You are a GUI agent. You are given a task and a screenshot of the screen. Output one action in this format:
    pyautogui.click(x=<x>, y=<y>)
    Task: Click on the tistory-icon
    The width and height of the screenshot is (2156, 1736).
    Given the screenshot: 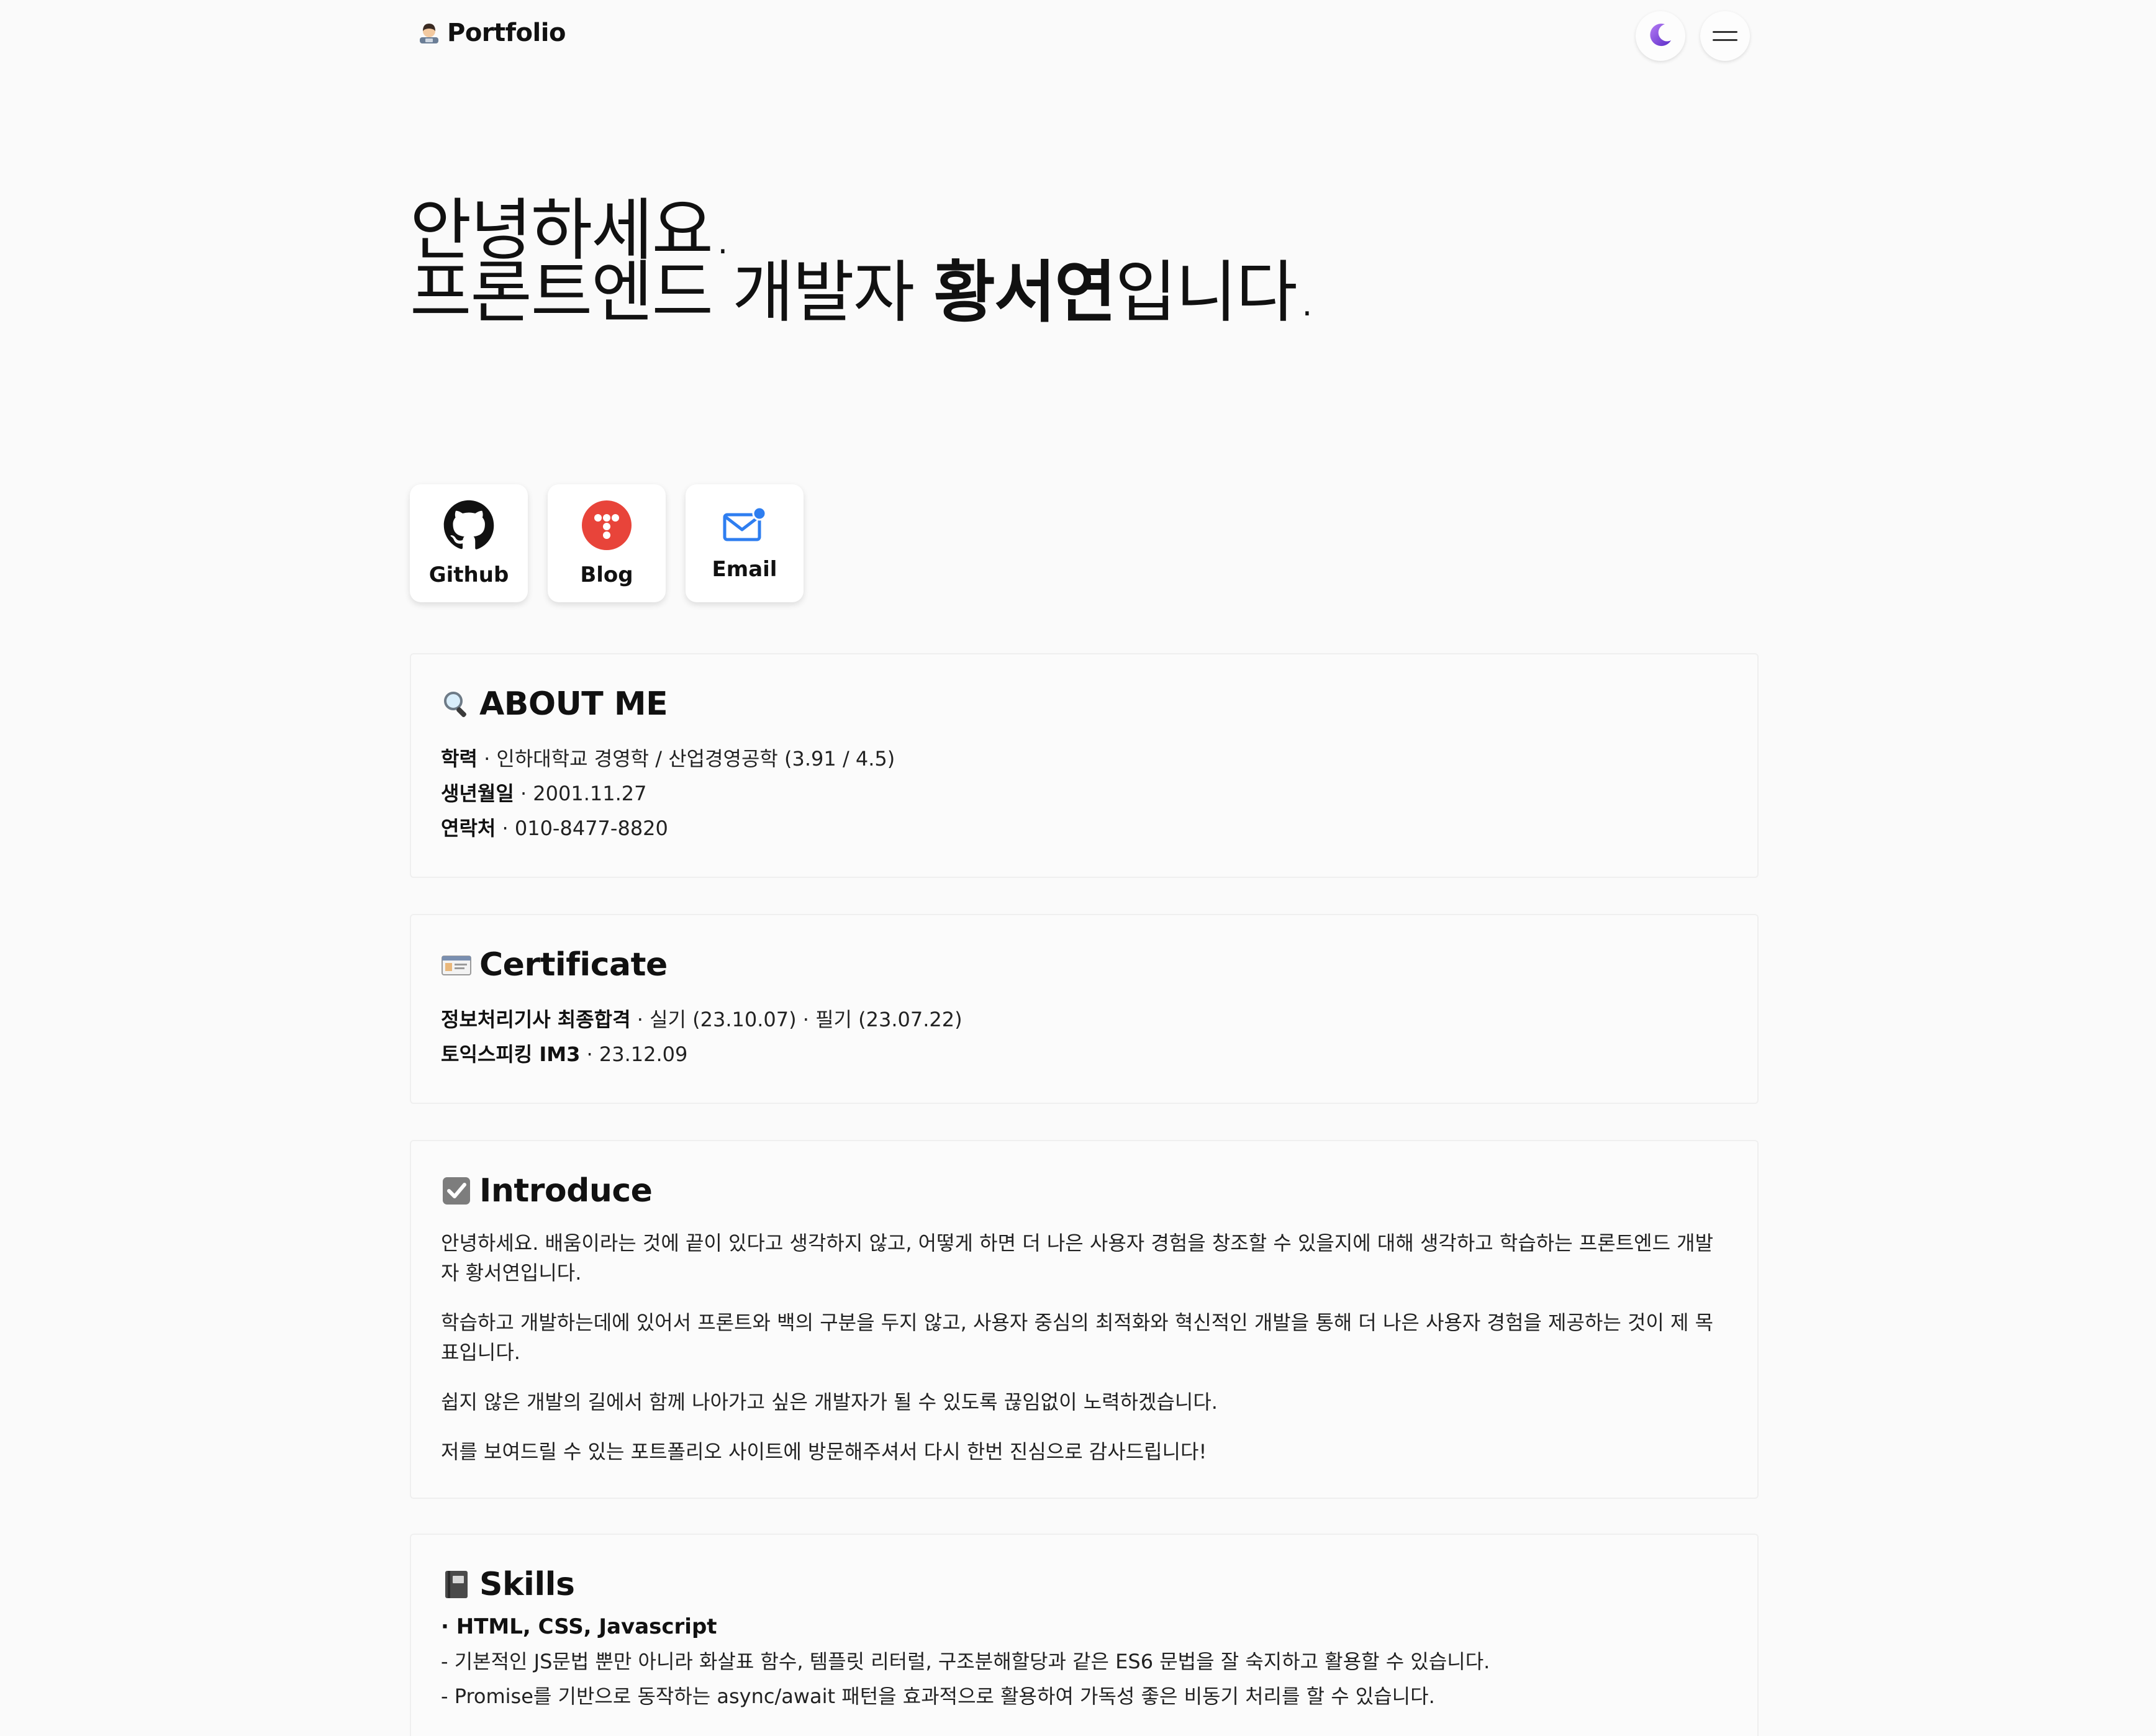 What is the action you would take?
    pyautogui.click(x=607, y=526)
    